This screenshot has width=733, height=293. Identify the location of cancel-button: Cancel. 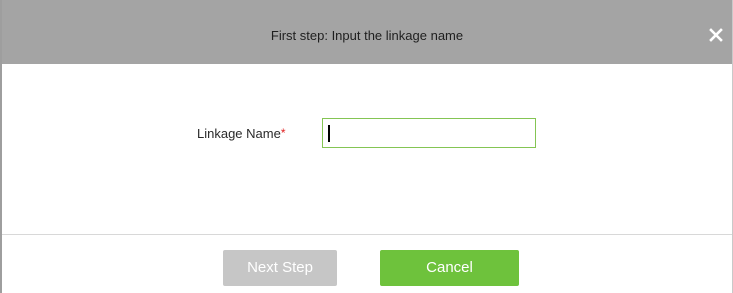
(449, 268).